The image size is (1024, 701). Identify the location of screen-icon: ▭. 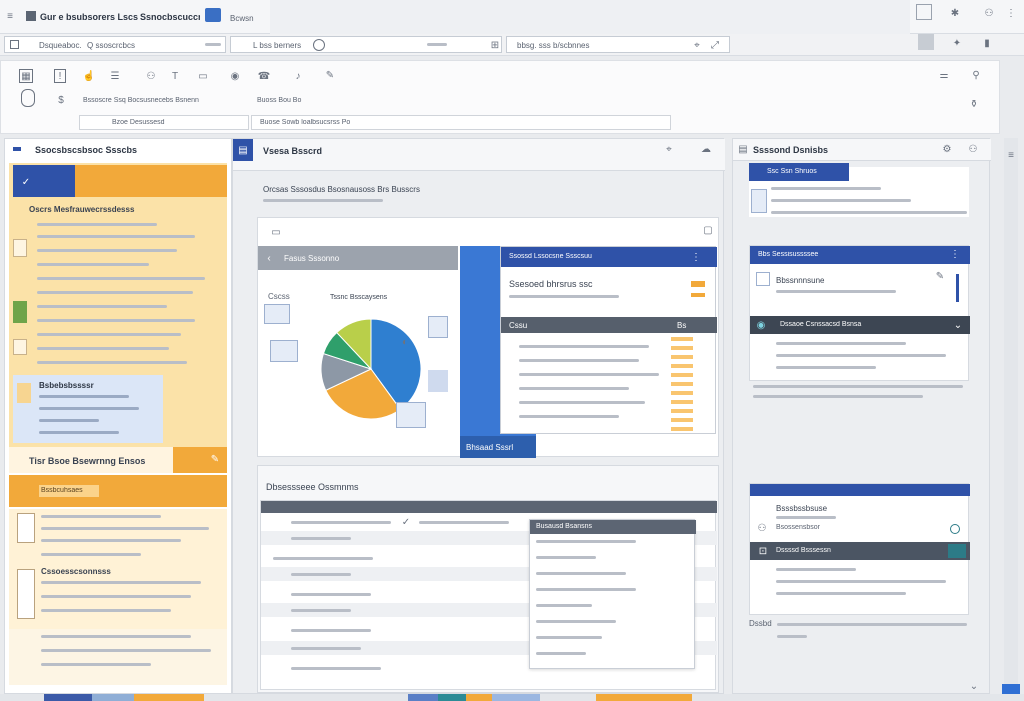
(203, 76).